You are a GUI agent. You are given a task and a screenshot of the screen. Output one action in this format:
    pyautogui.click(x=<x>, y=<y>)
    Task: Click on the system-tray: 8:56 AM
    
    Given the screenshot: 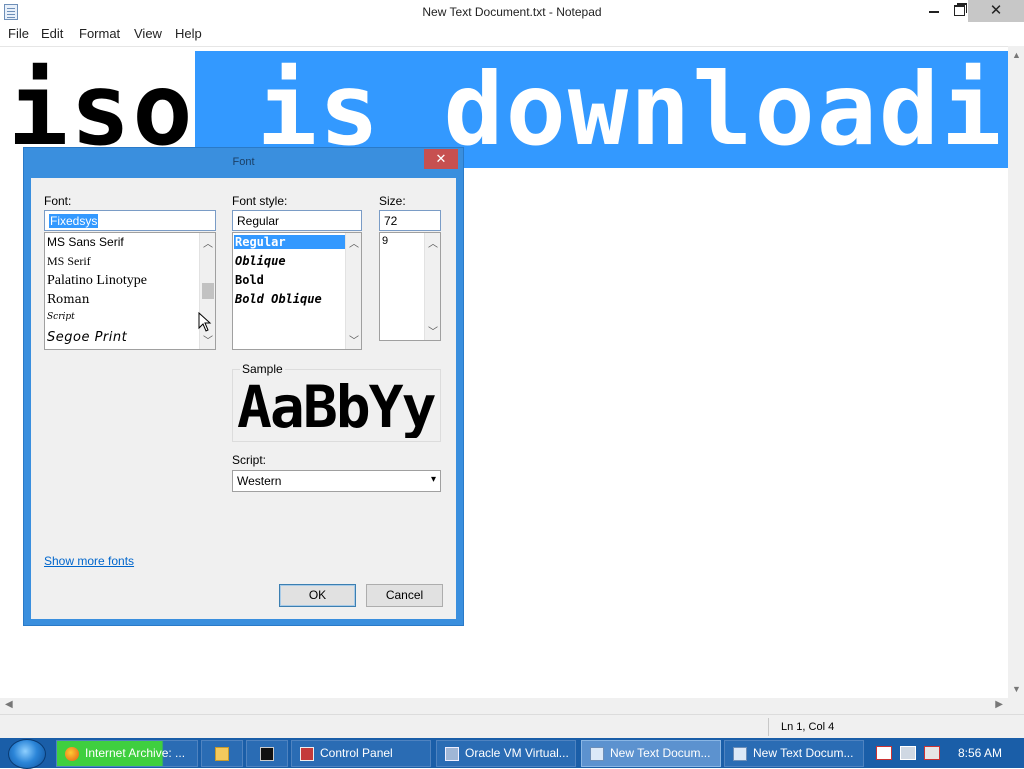 What is the action you would take?
    pyautogui.click(x=945, y=753)
    